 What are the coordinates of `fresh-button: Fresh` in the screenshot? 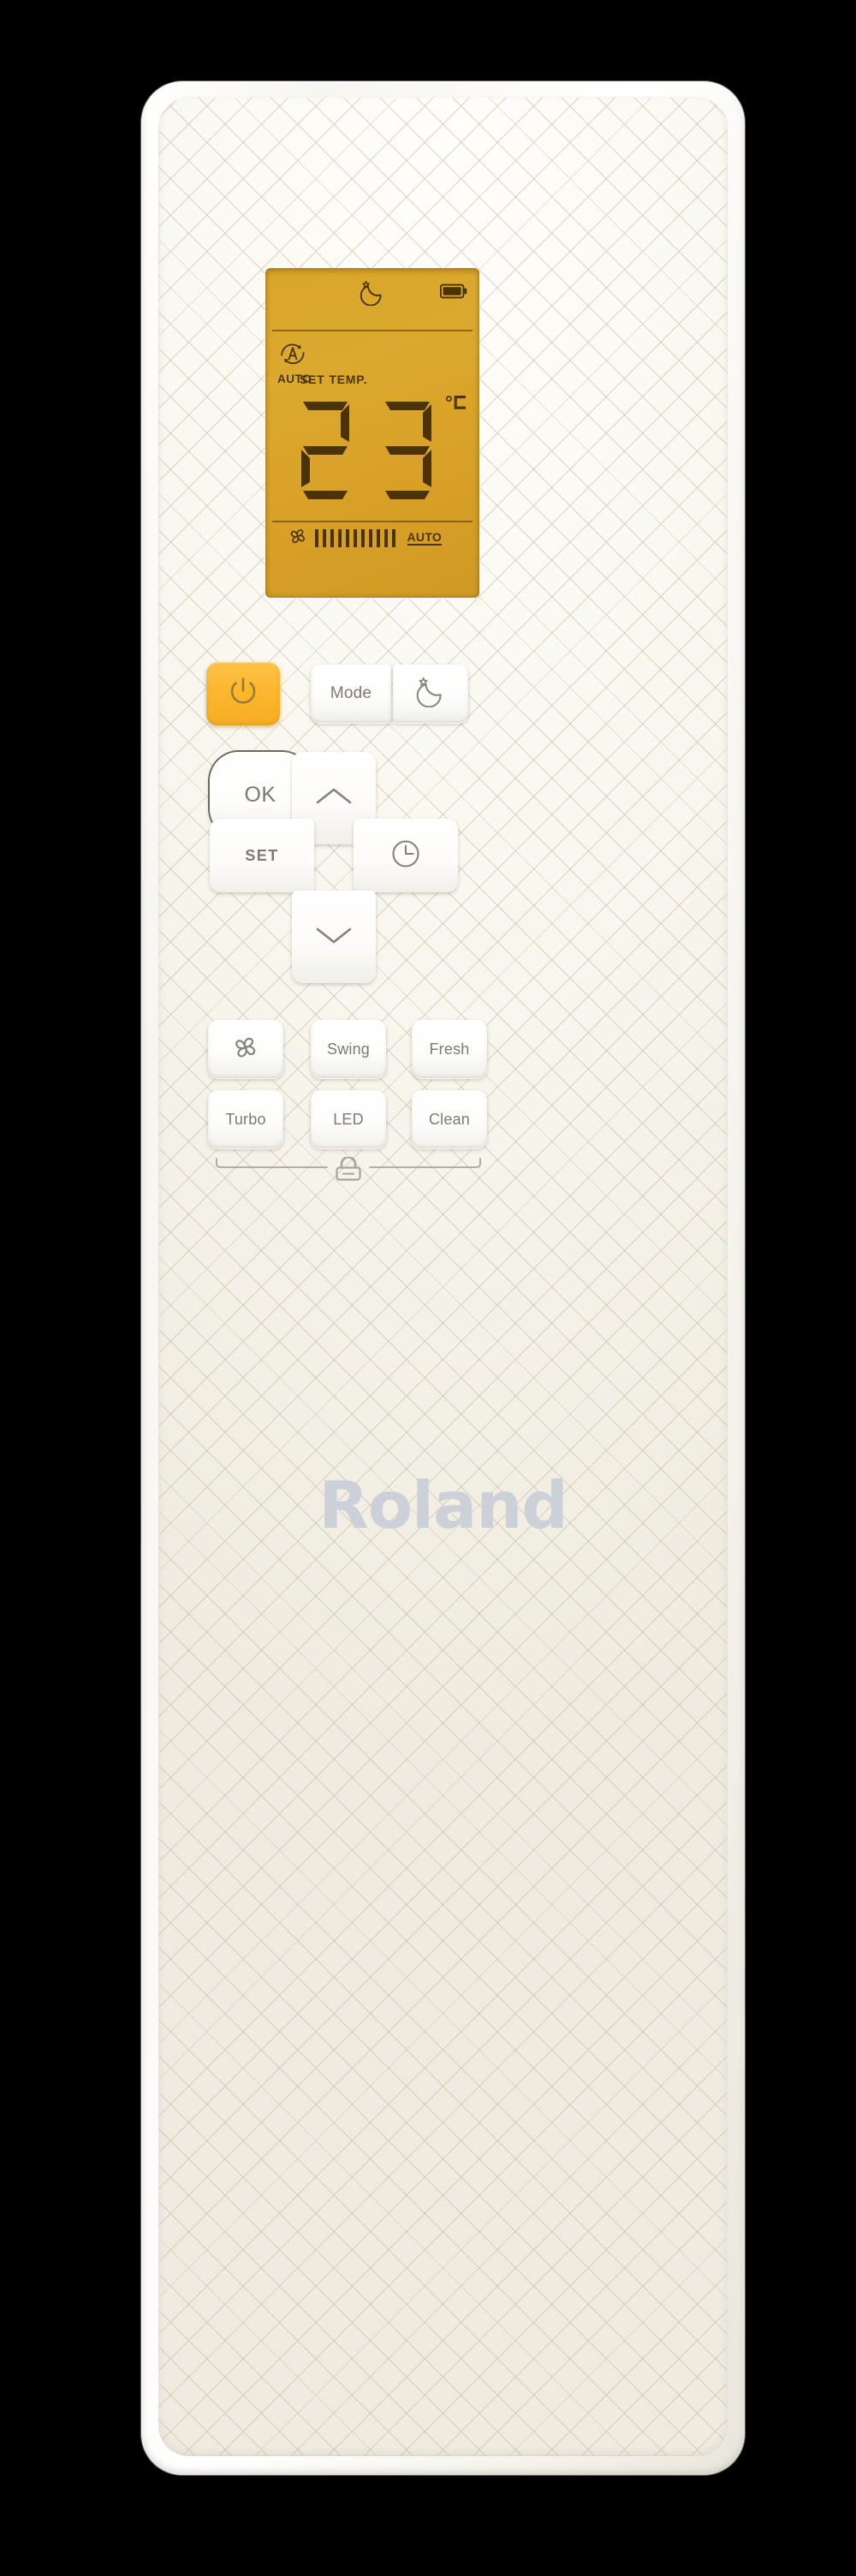 It's located at (449, 1049).